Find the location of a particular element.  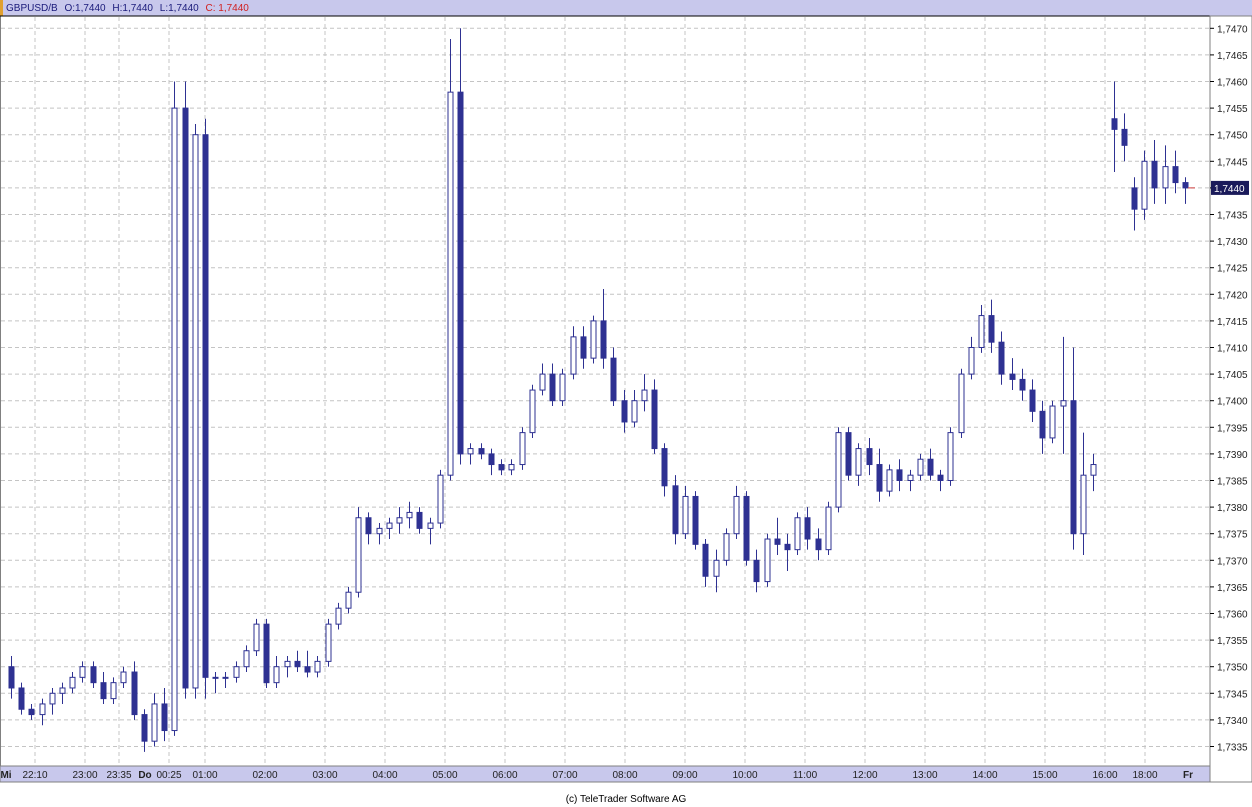

header-high: H:1,7440 is located at coordinates (132, 8).